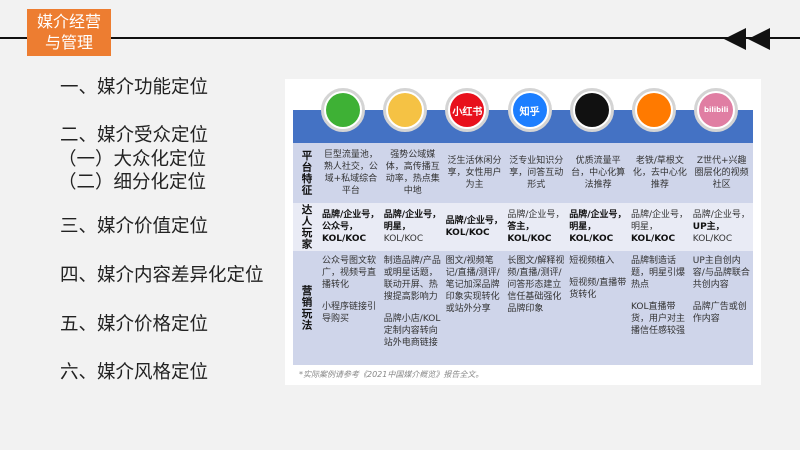 The height and width of the screenshot is (450, 800). What do you see at coordinates (474, 173) in the screenshot?
I see `feature-cell: 泛生活休闲分享，女性用户为主` at bounding box center [474, 173].